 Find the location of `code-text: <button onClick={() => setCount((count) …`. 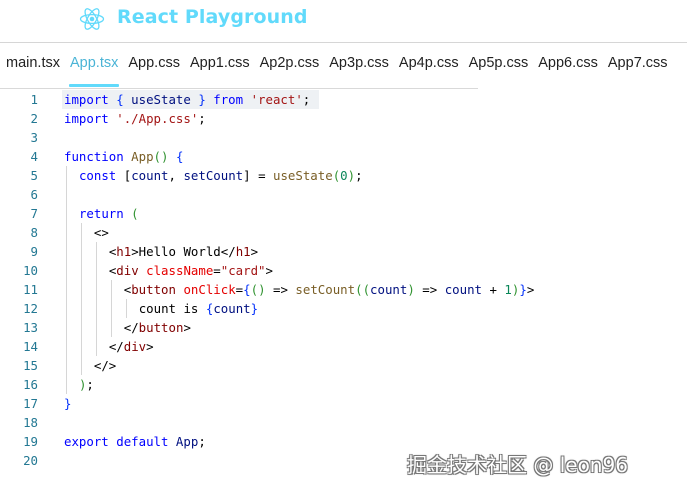

code-text: <button onClick={() => setCount((count) … is located at coordinates (329, 289).